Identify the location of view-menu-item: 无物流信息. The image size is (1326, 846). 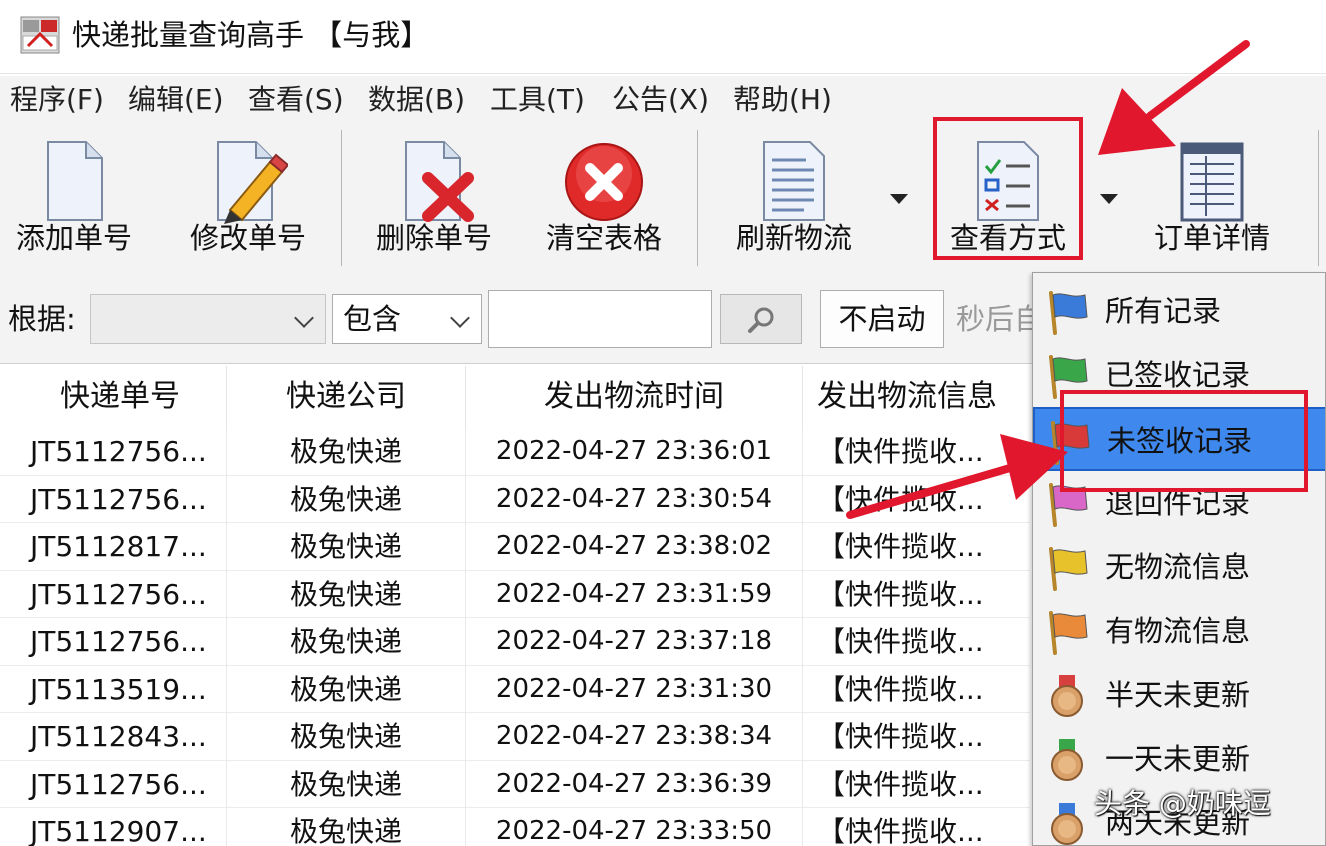
(1179, 567).